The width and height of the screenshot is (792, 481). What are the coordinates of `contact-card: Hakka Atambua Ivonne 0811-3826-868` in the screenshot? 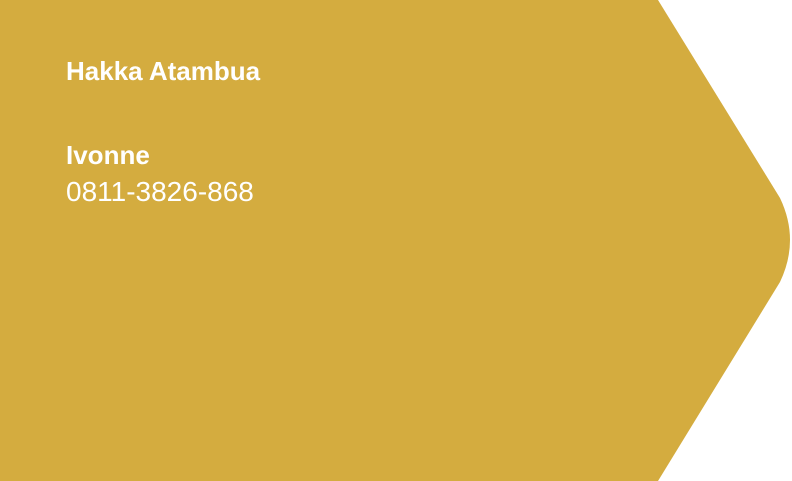 It's located at (163, 132).